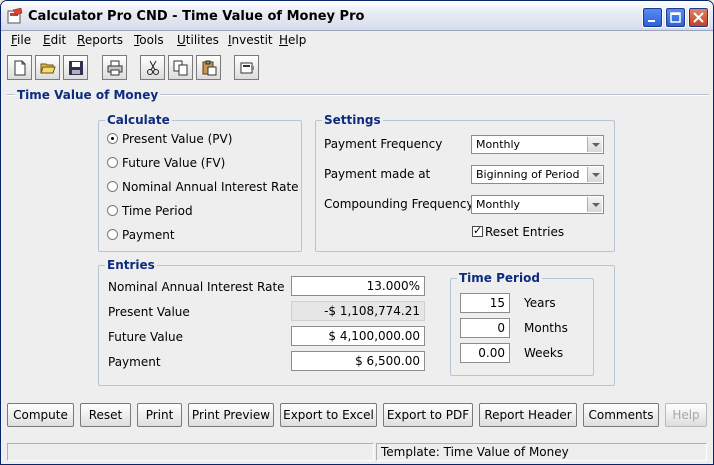 This screenshot has height=465, width=714. I want to click on toolbar, so click(357, 68).